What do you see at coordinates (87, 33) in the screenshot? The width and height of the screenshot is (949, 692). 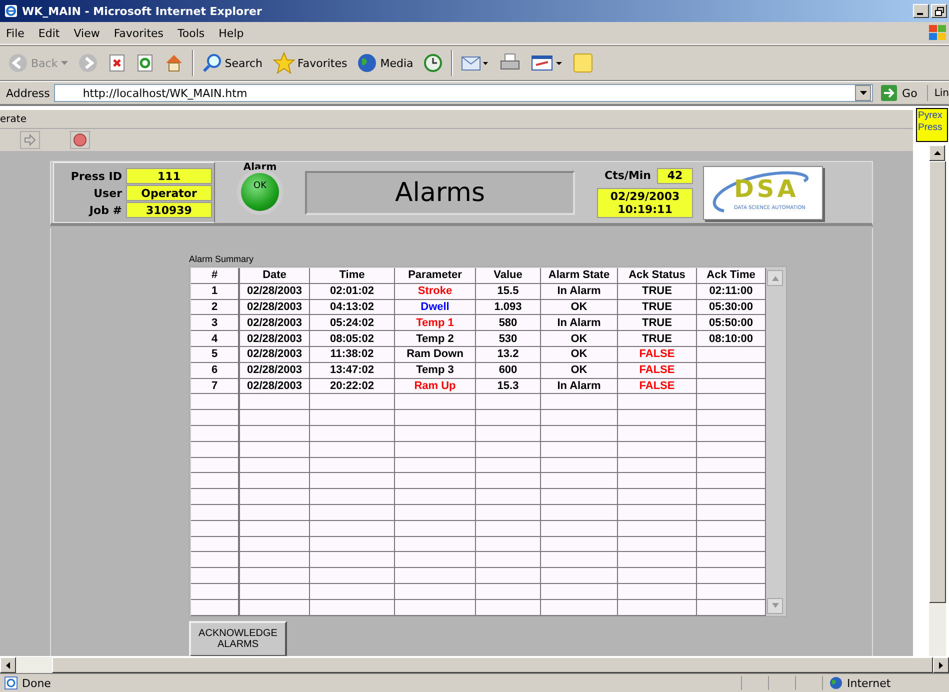 I see `menu-item: View` at bounding box center [87, 33].